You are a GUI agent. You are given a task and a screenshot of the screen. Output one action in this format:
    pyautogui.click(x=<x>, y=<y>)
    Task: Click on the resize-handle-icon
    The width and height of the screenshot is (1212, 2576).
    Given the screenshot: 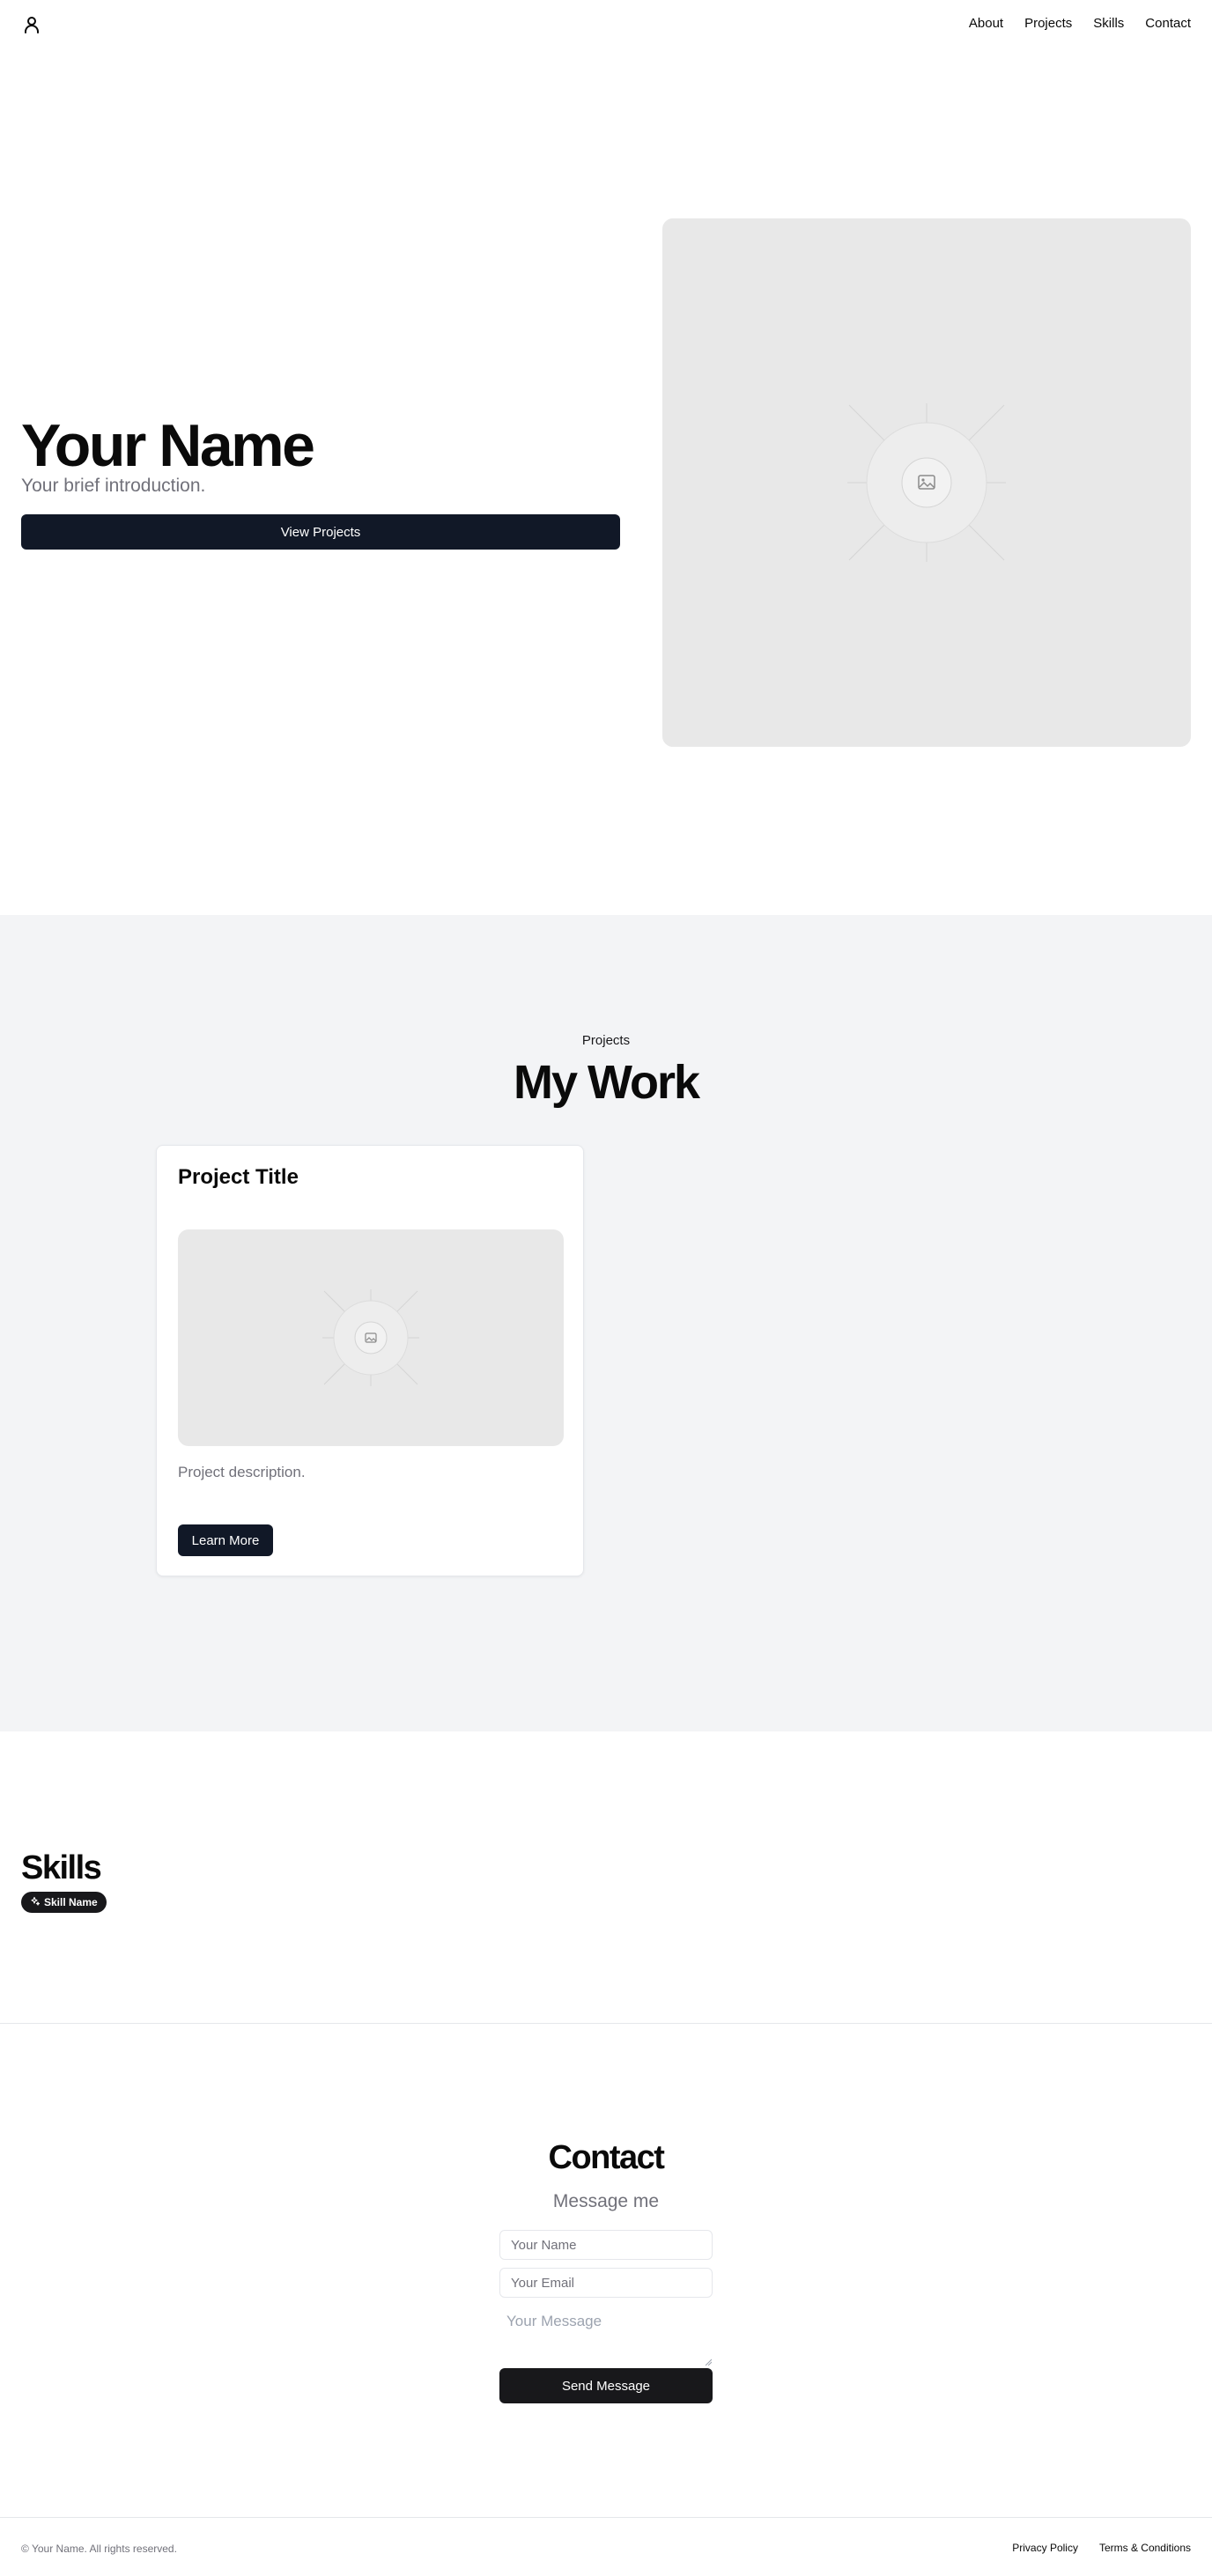 What is the action you would take?
    pyautogui.click(x=709, y=2360)
    